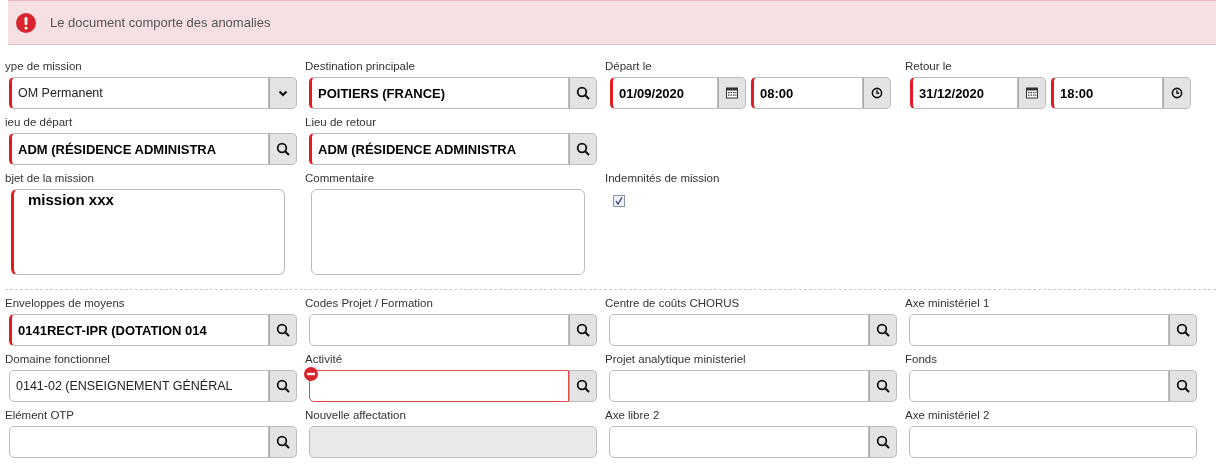 This screenshot has height=470, width=1216. Describe the element at coordinates (672, 303) in the screenshot. I see `field-label: Centre de coûts CHORUS` at that location.